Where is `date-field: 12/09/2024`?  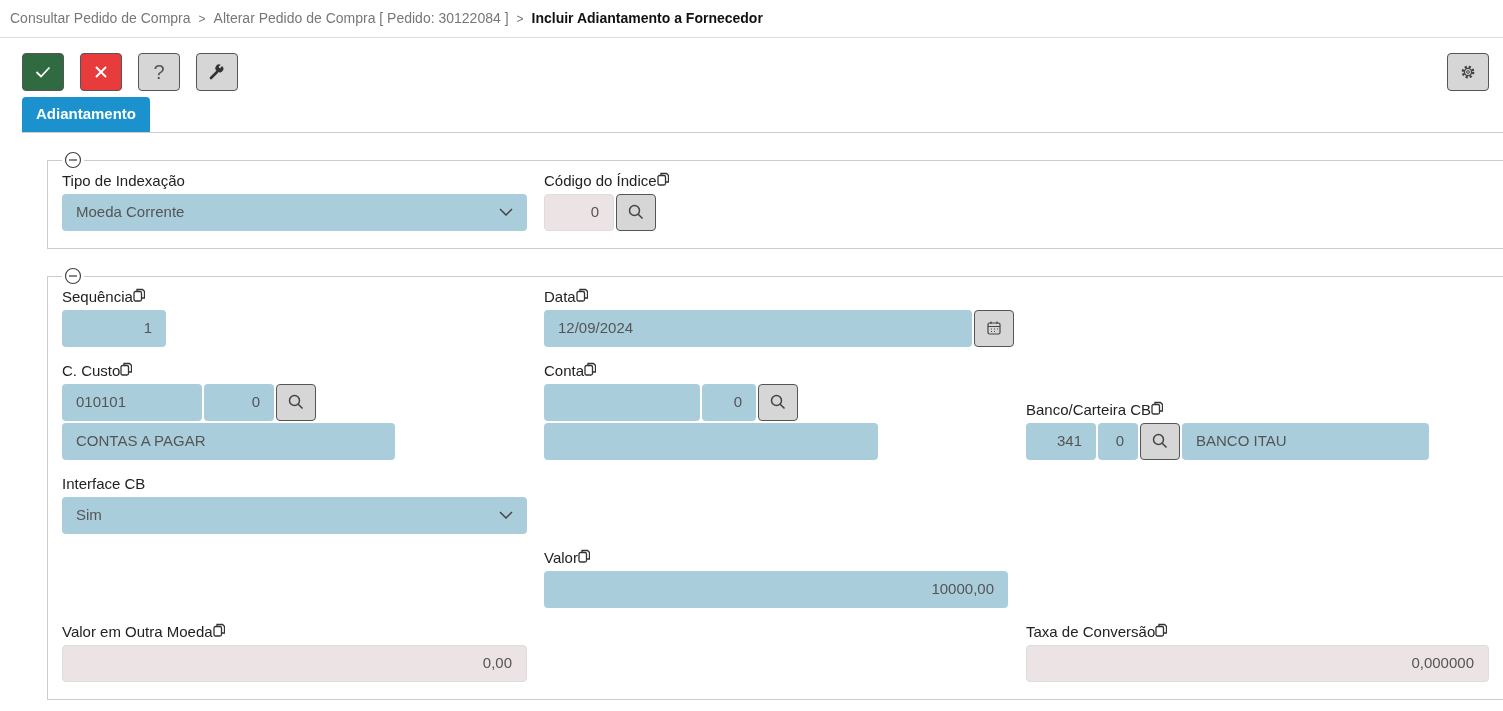 date-field: 12/09/2024 is located at coordinates (758, 328).